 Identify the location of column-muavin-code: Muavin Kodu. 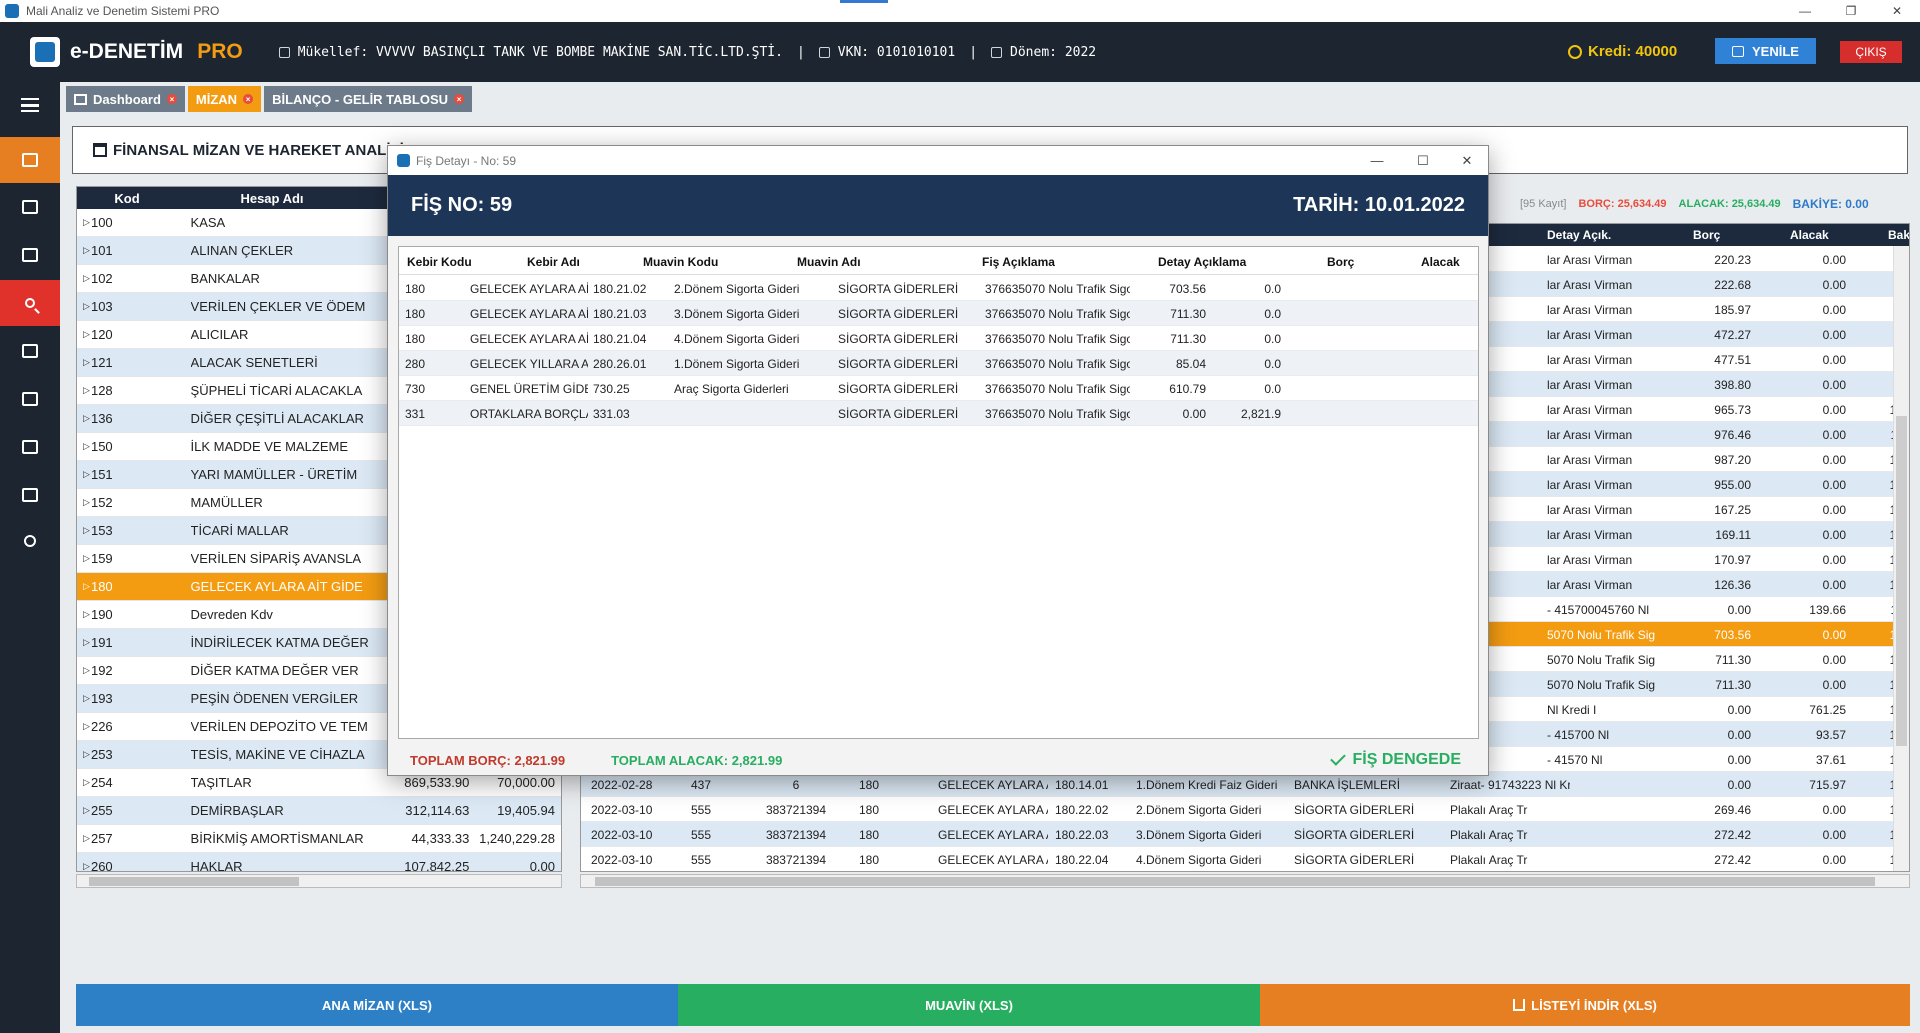
(680, 262).